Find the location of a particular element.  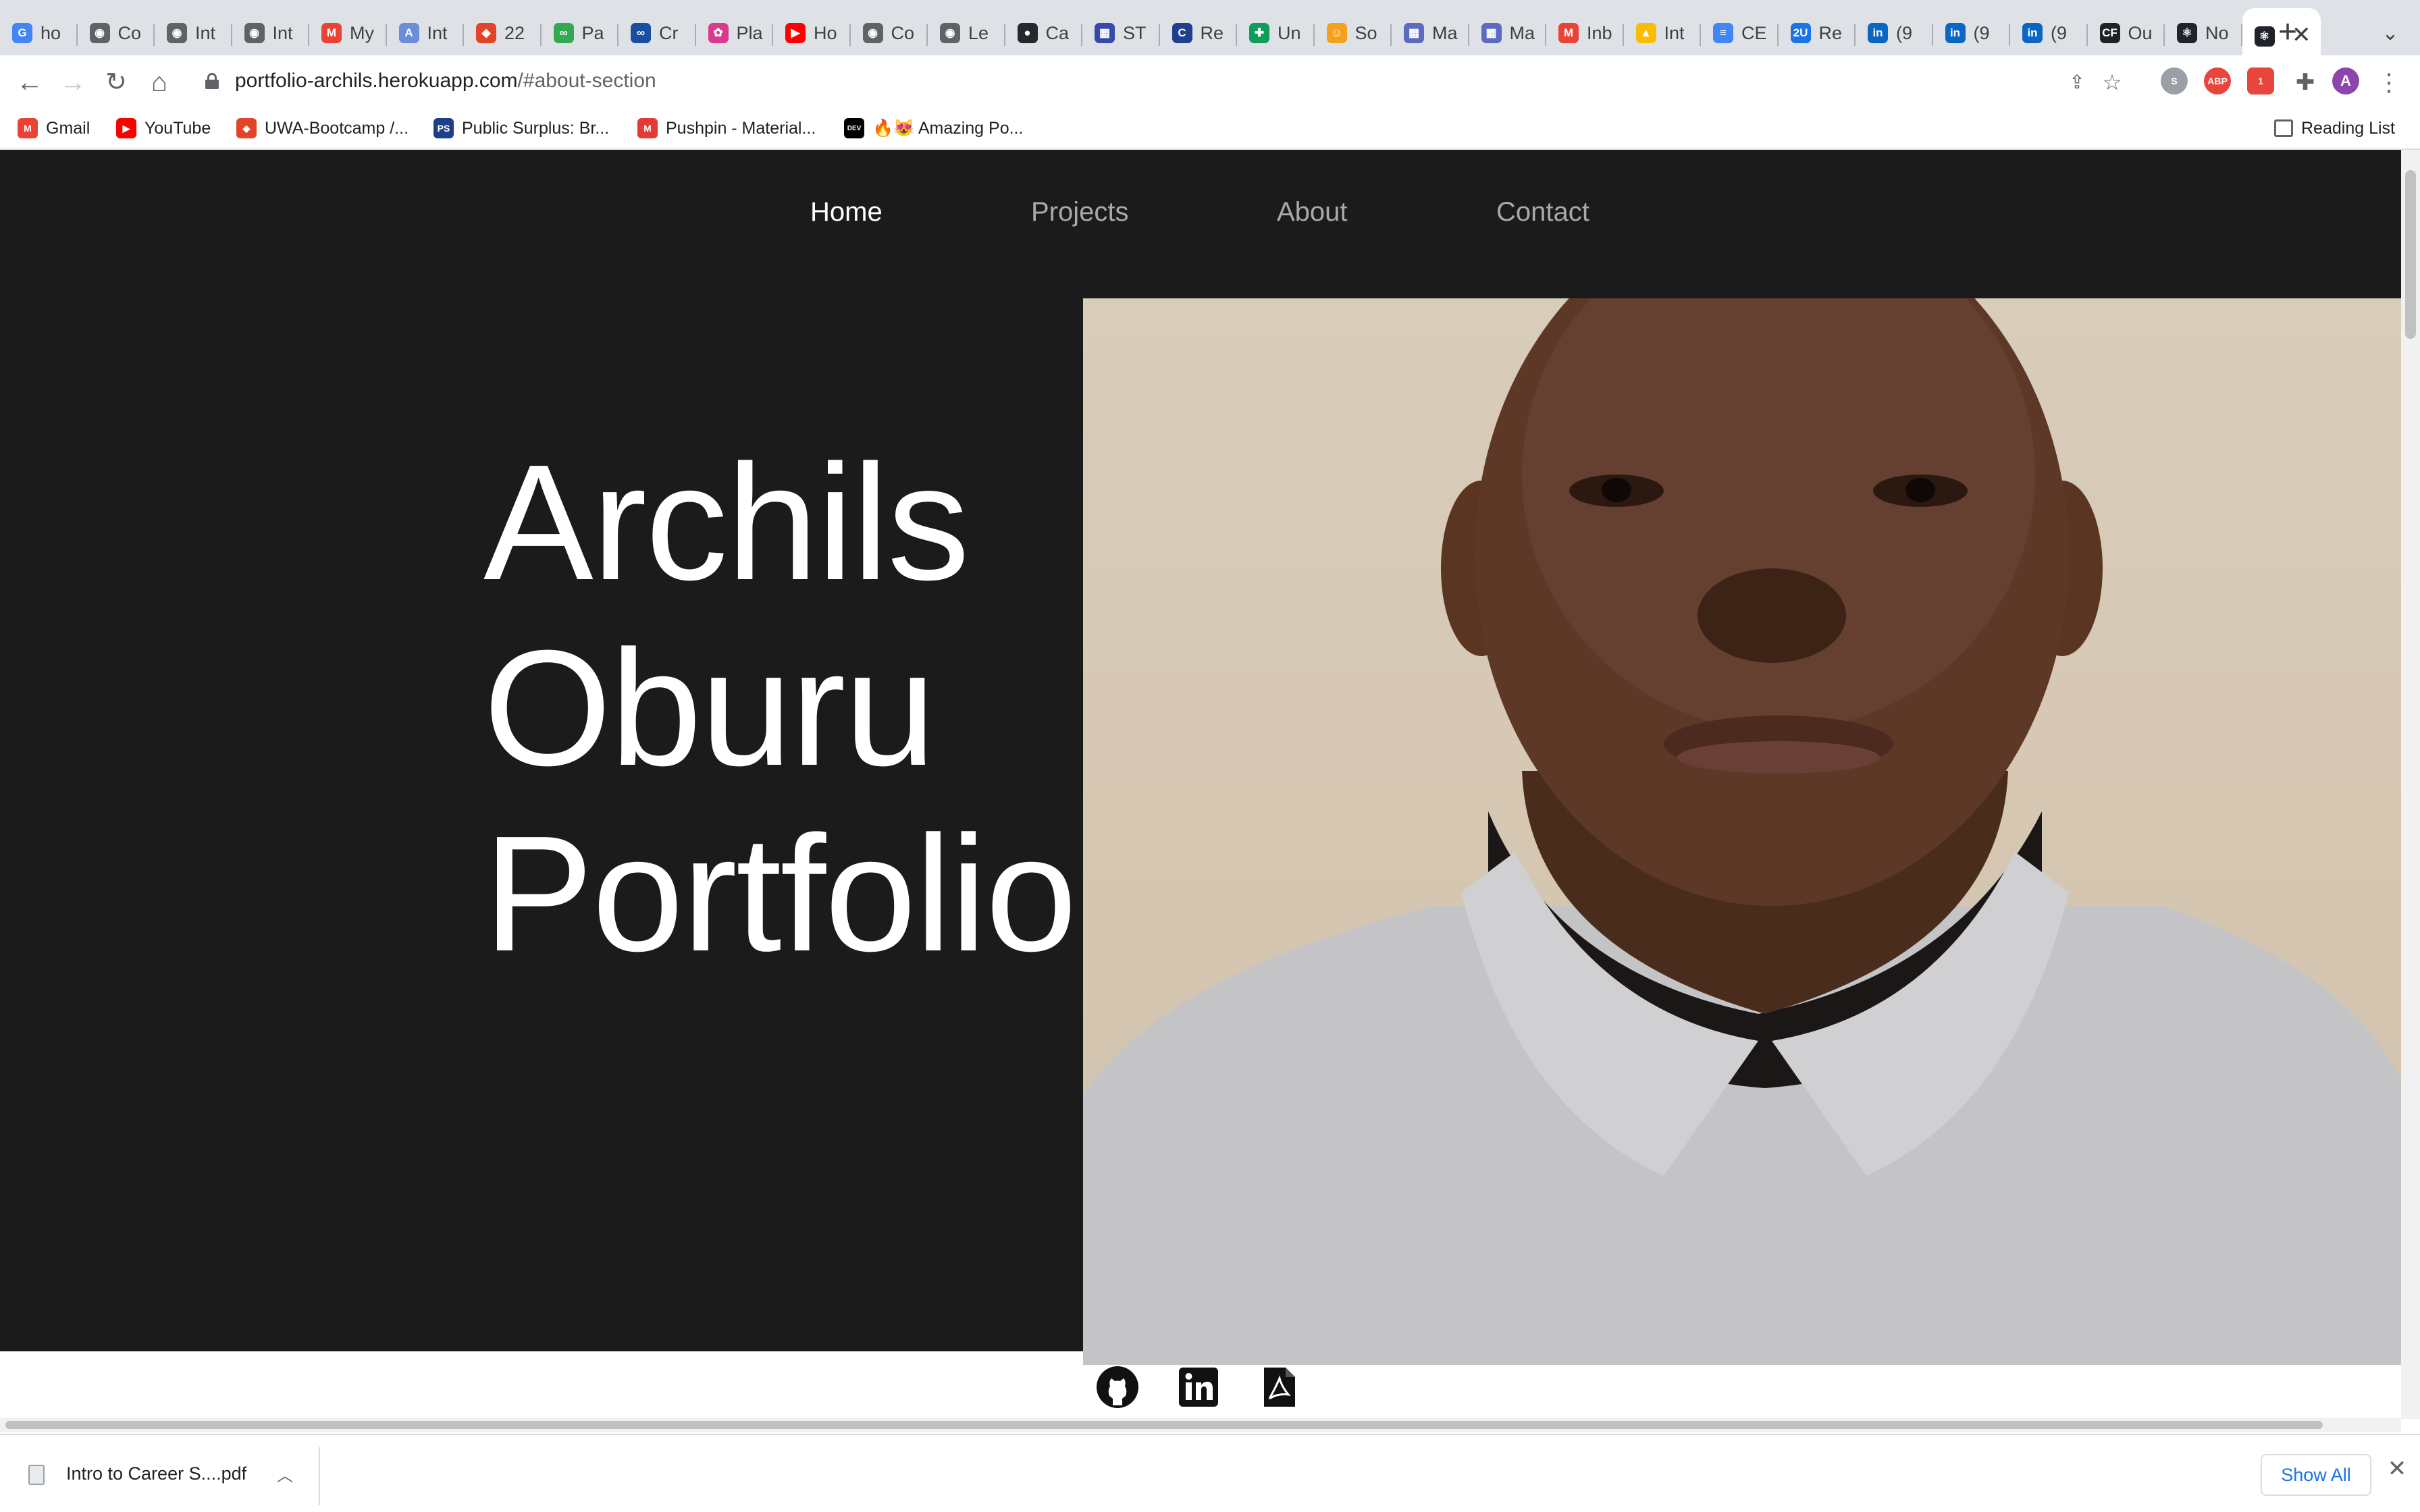

tab-title: No is located at coordinates (2217, 32).